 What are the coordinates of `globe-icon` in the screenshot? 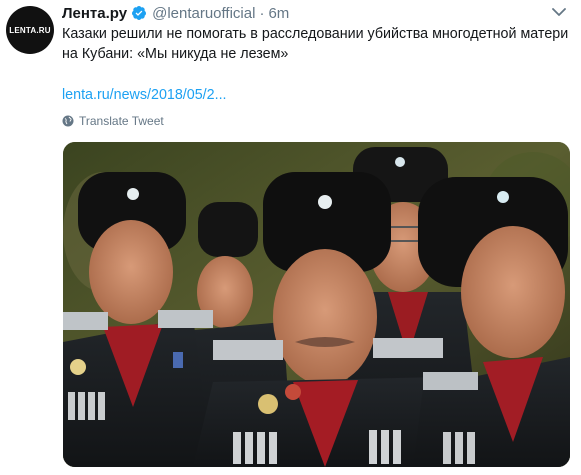 It's located at (68, 121).